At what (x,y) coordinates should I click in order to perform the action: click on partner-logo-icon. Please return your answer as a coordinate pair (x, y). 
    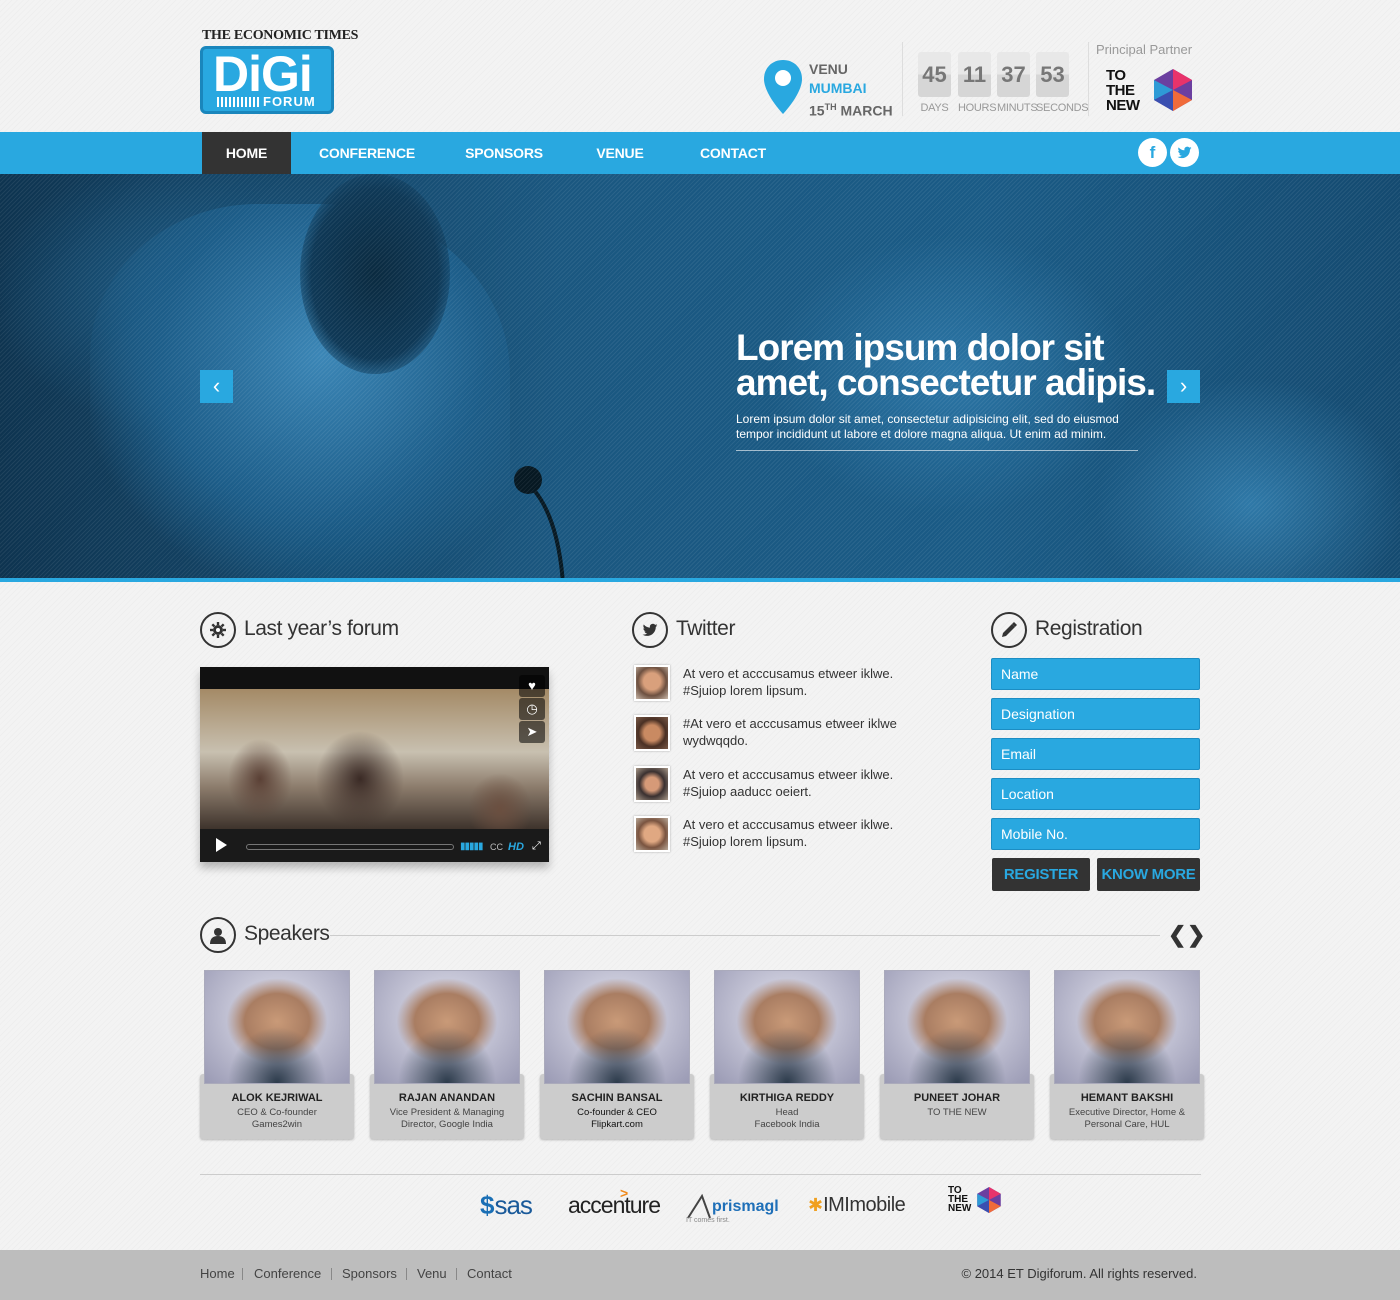
    Looking at the image, I should click on (1173, 90).